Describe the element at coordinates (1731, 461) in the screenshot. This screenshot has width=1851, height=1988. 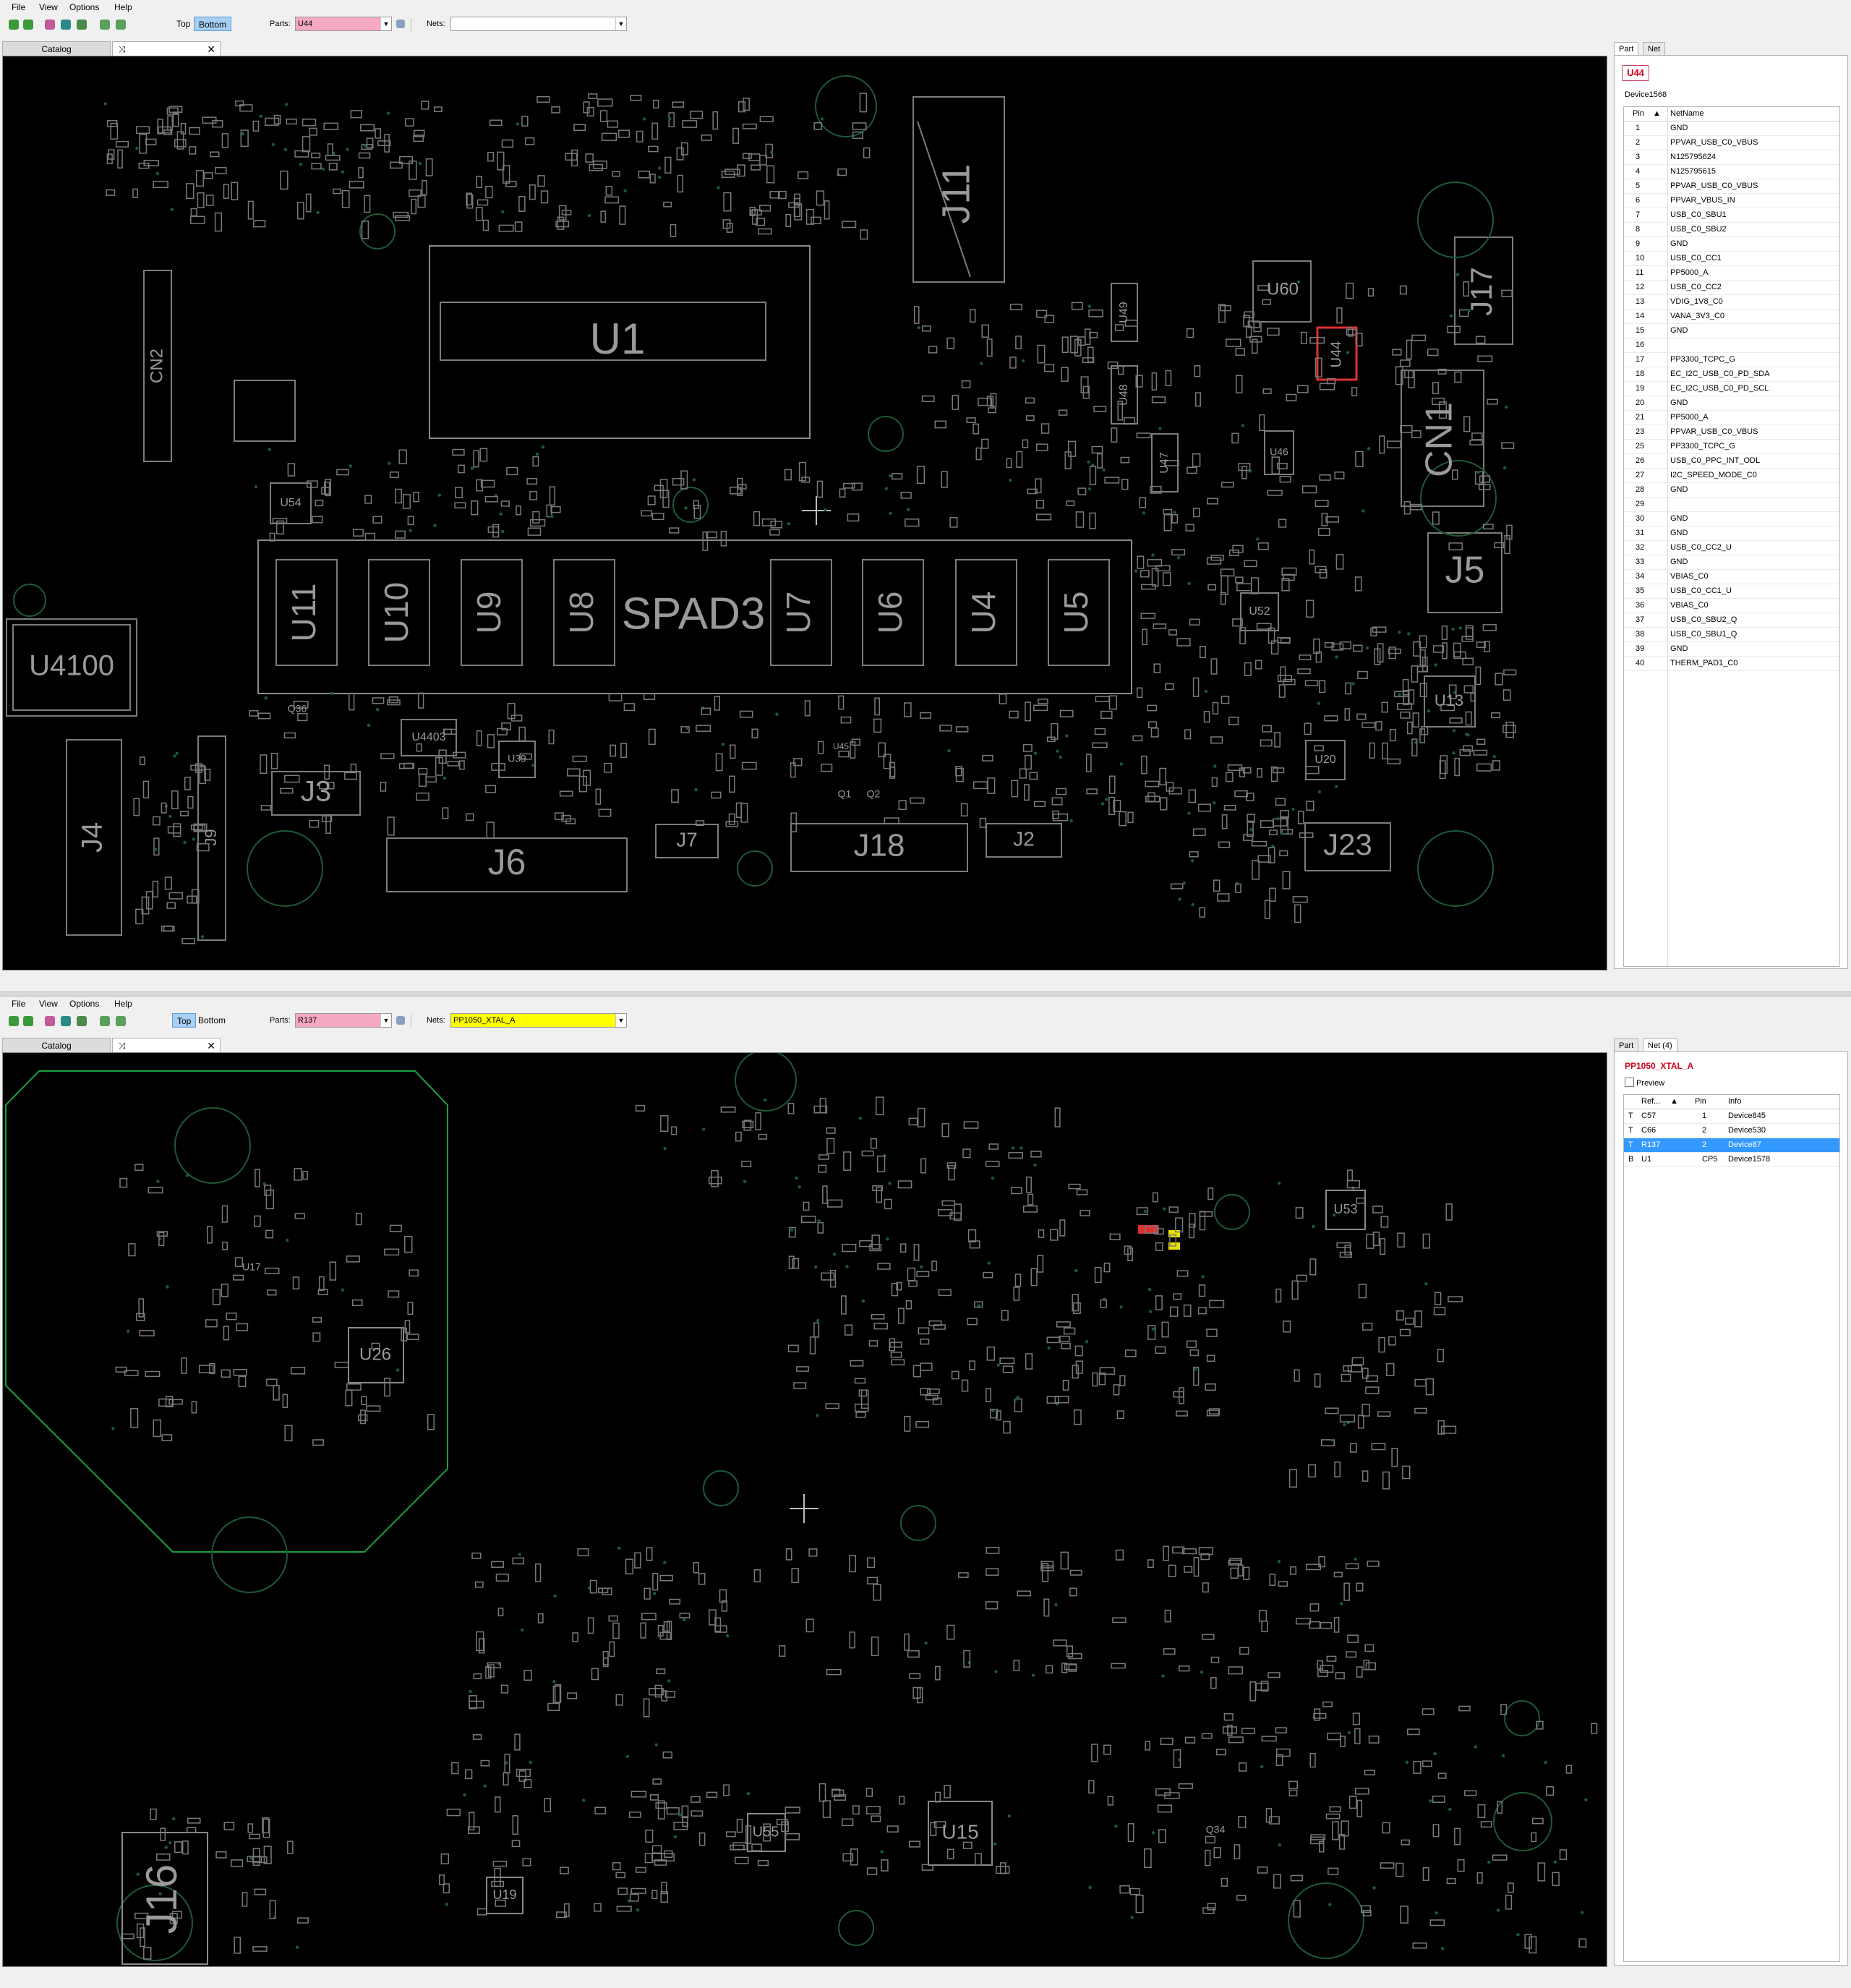
I see `table-row: 26 USB_C0_PPC_INT_ODL` at that location.